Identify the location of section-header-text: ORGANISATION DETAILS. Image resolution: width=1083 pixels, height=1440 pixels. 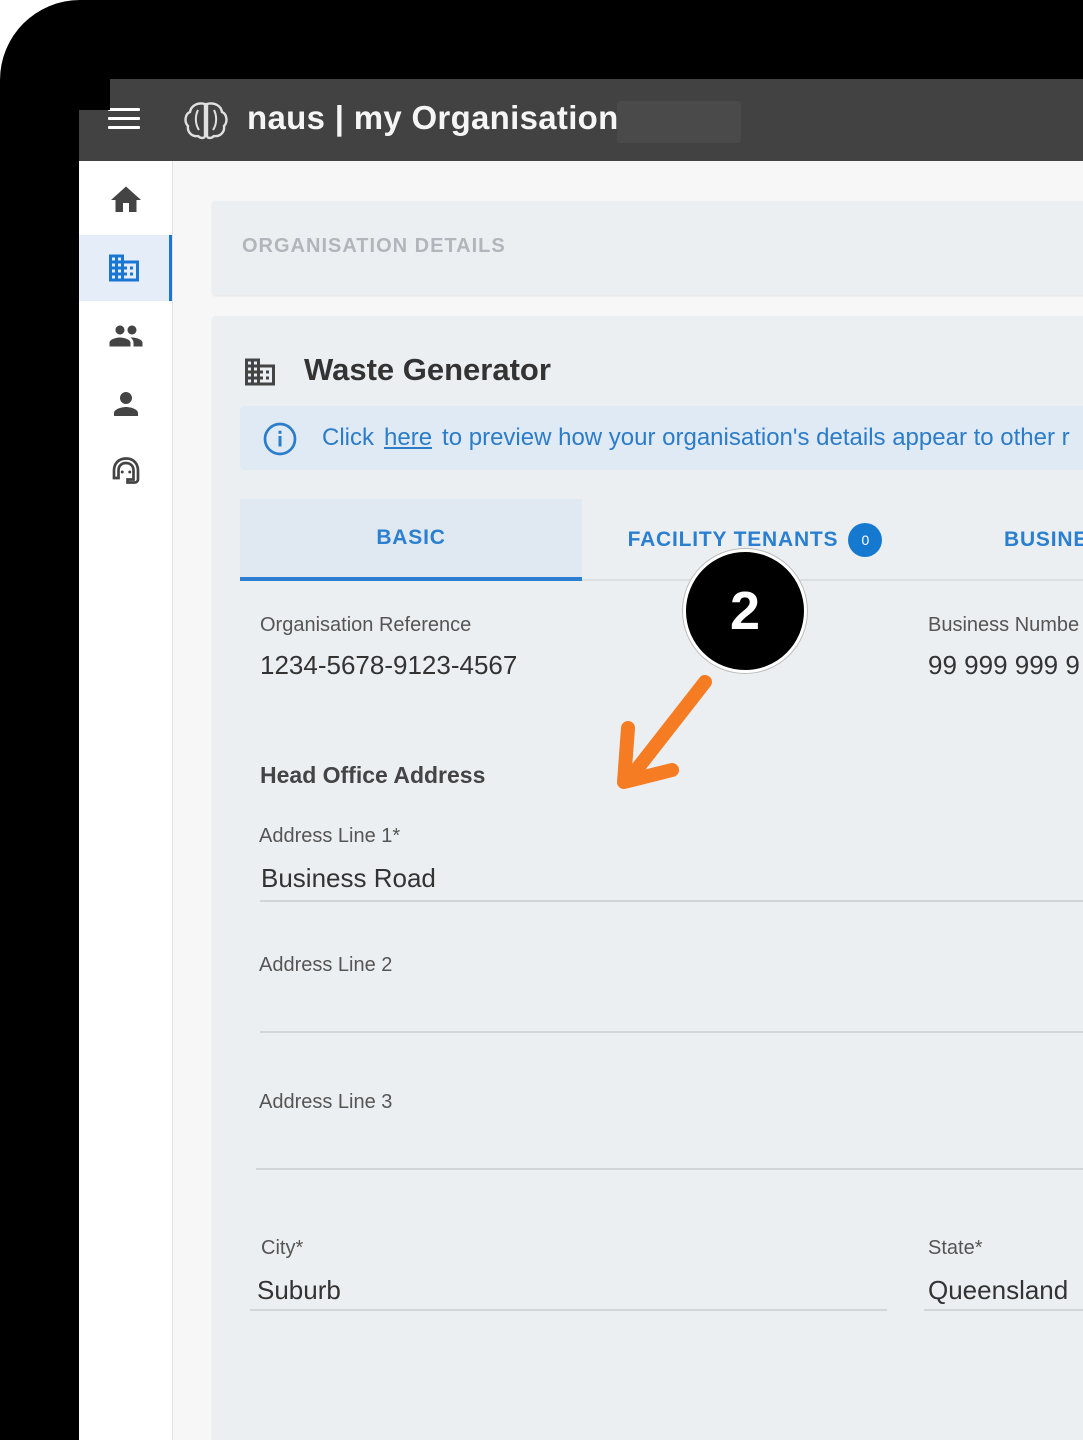
(374, 246).